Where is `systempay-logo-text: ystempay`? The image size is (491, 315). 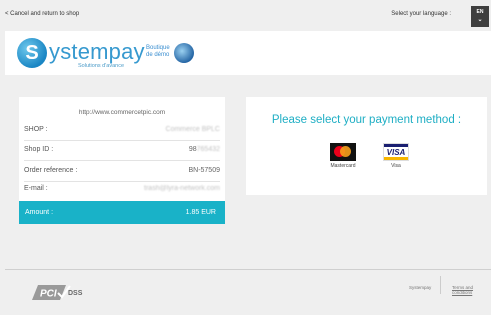 systempay-logo-text: ystempay is located at coordinates (97, 51).